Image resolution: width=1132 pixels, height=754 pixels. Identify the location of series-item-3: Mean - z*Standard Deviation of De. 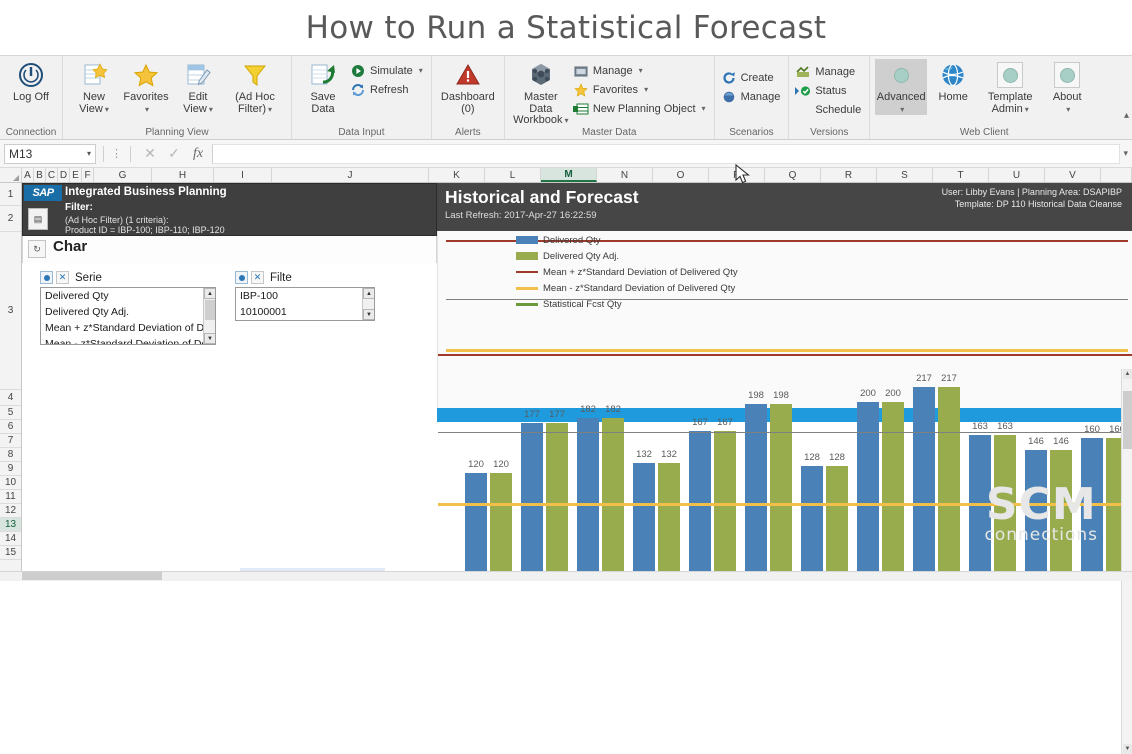
(128, 340).